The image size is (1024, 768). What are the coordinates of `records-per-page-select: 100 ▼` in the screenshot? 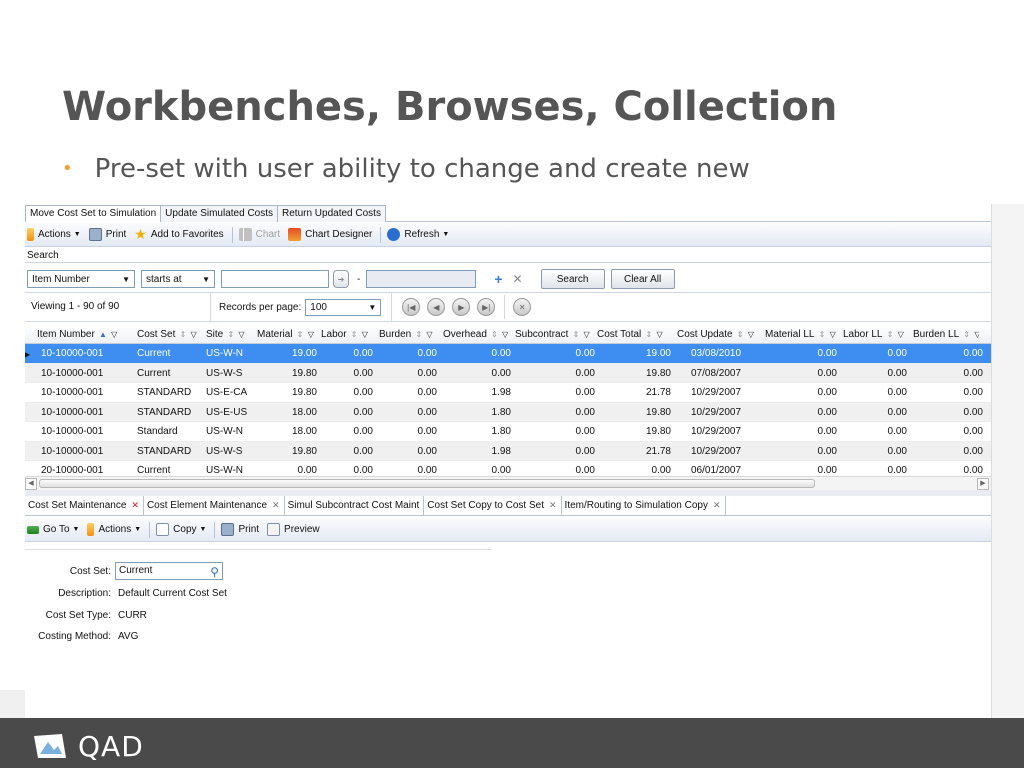 It's located at (343, 307).